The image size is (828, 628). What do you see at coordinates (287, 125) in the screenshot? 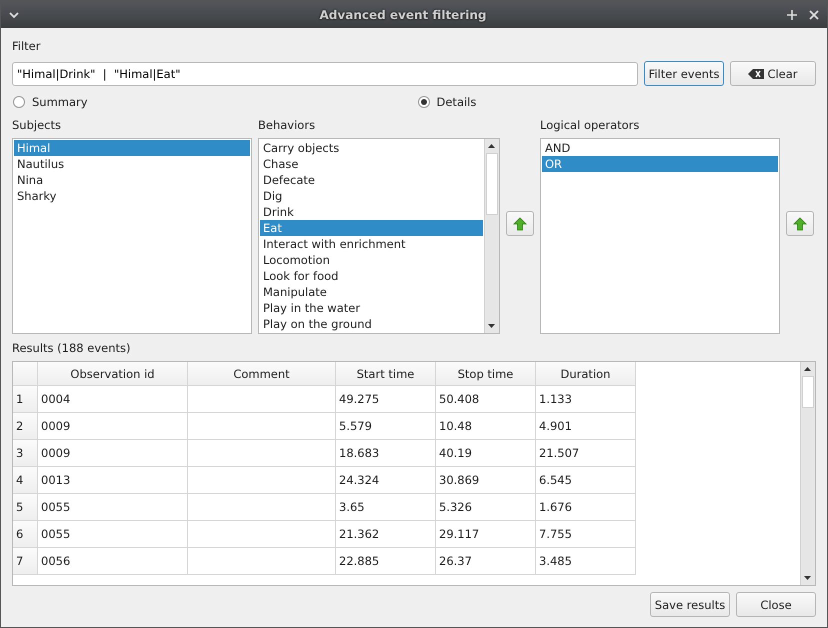
I see `behaviors-label: Behaviors` at bounding box center [287, 125].